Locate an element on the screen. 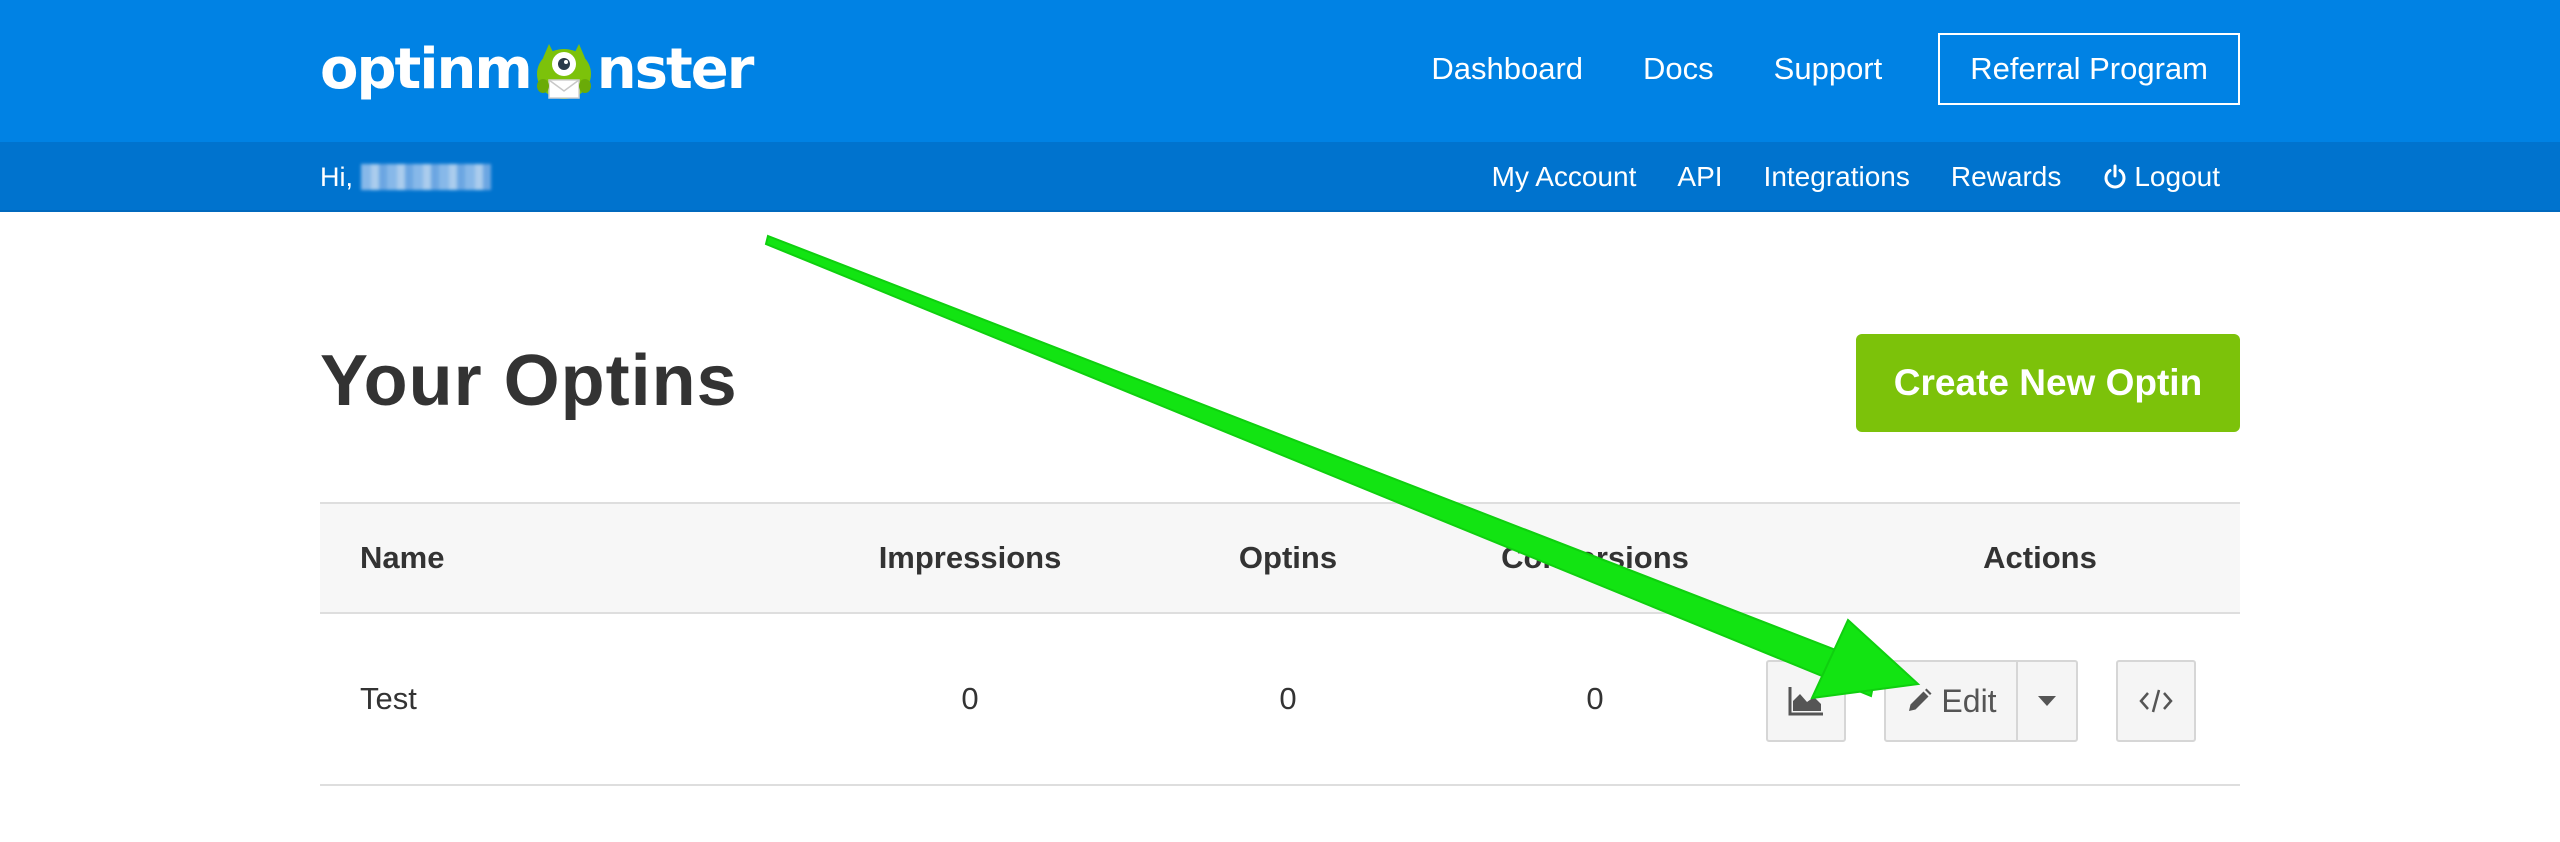 The width and height of the screenshot is (2560, 842). nav-api: API is located at coordinates (1699, 177).